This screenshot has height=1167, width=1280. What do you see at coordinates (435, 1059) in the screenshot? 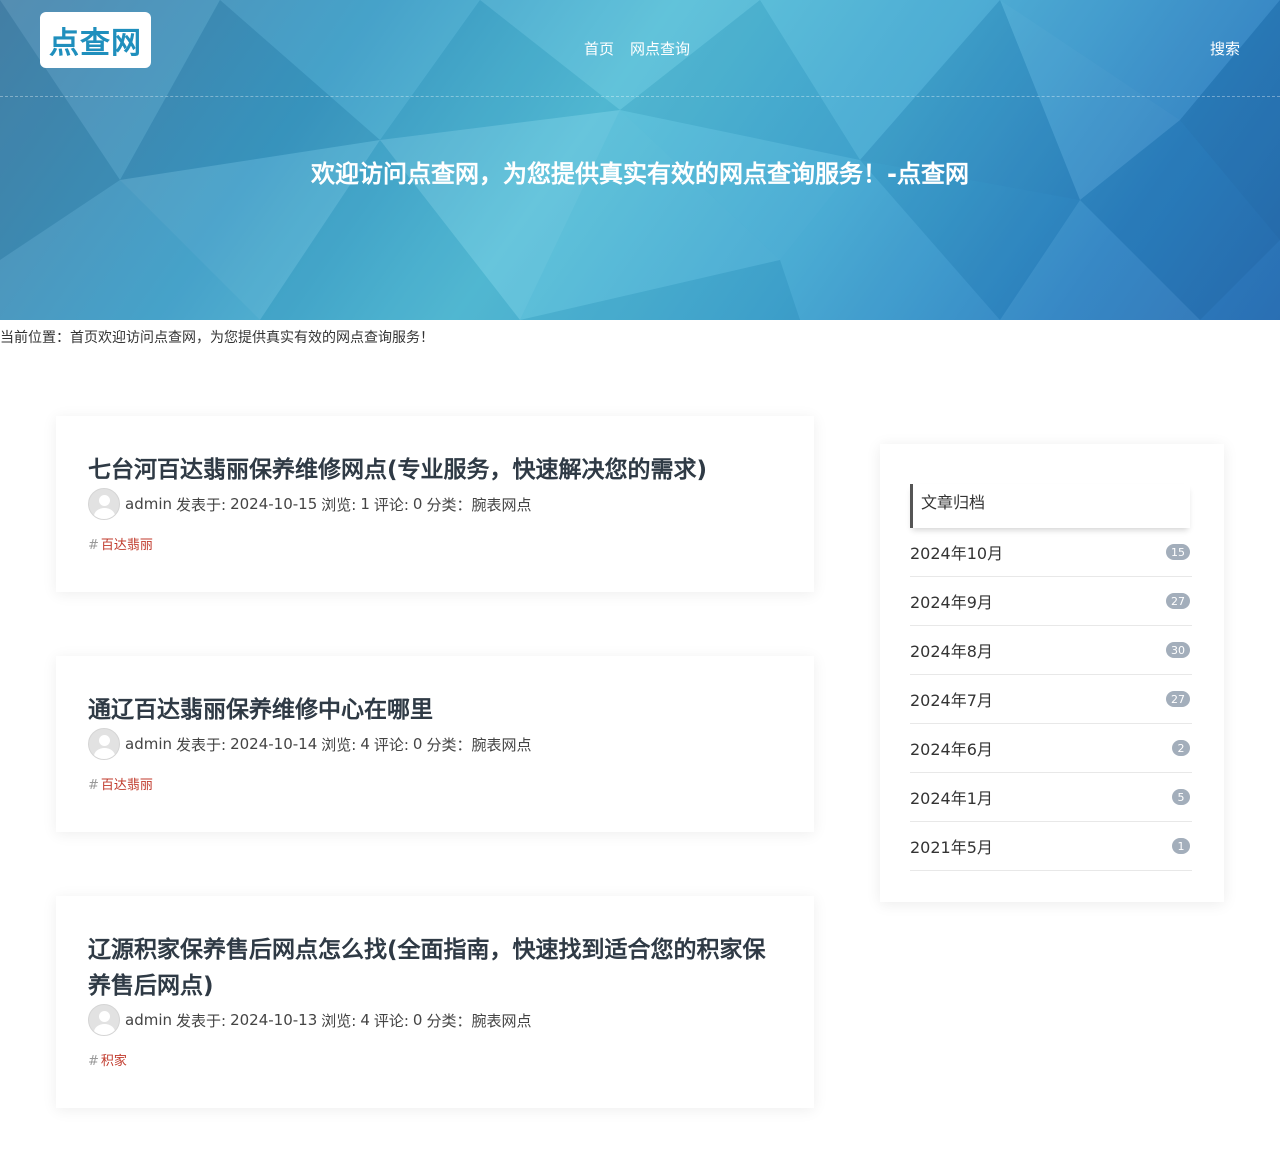
I see `article-tag: # 积家` at bounding box center [435, 1059].